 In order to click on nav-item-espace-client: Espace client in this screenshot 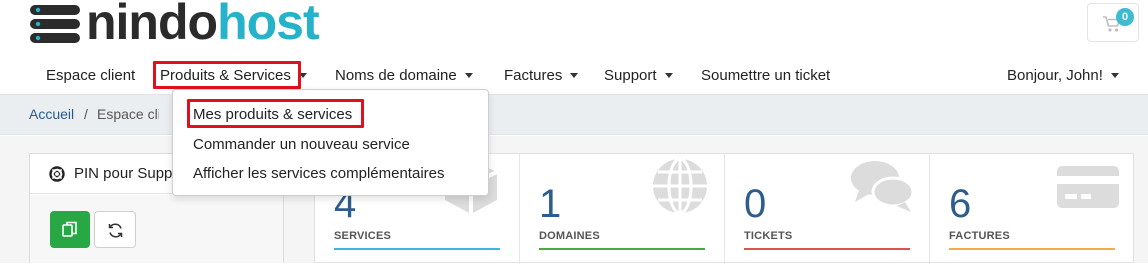, I will do `click(90, 76)`.